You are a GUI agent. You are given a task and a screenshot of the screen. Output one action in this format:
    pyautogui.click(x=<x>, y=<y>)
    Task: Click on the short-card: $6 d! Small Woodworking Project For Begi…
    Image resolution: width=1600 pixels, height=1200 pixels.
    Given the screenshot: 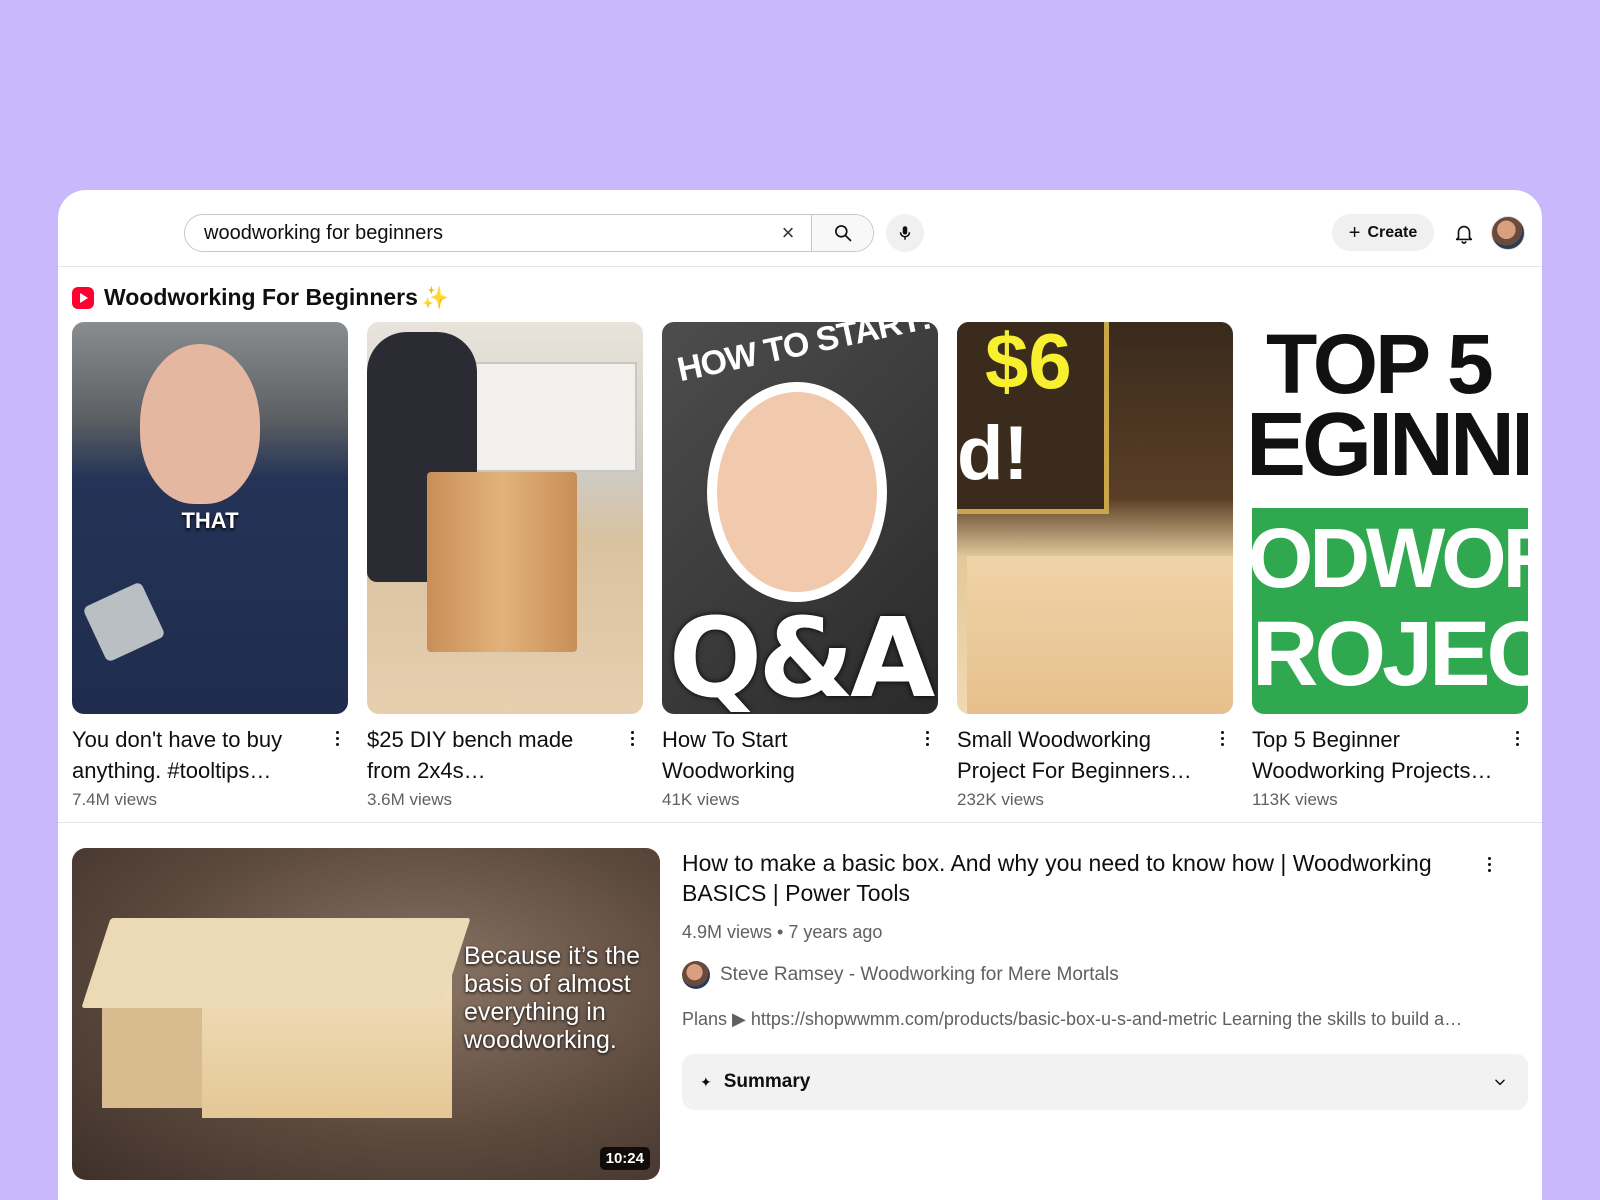 What is the action you would take?
    pyautogui.click(x=1095, y=566)
    